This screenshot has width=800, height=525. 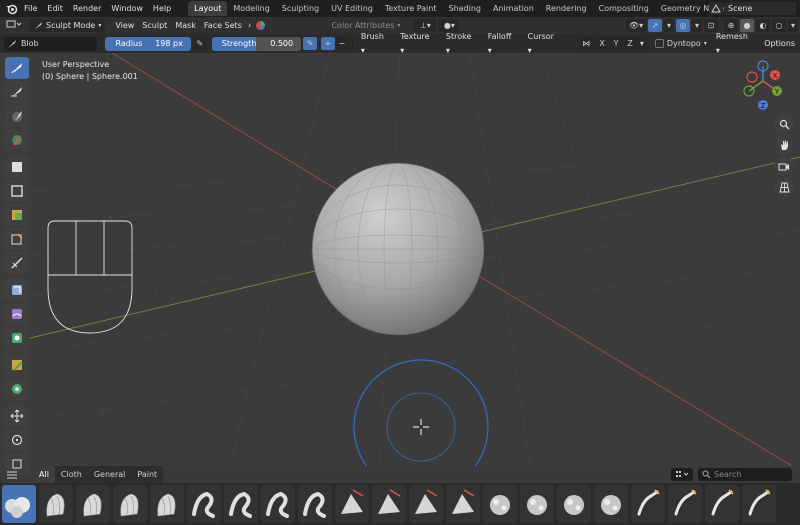 I want to click on camera-view-icon, so click(x=784, y=166).